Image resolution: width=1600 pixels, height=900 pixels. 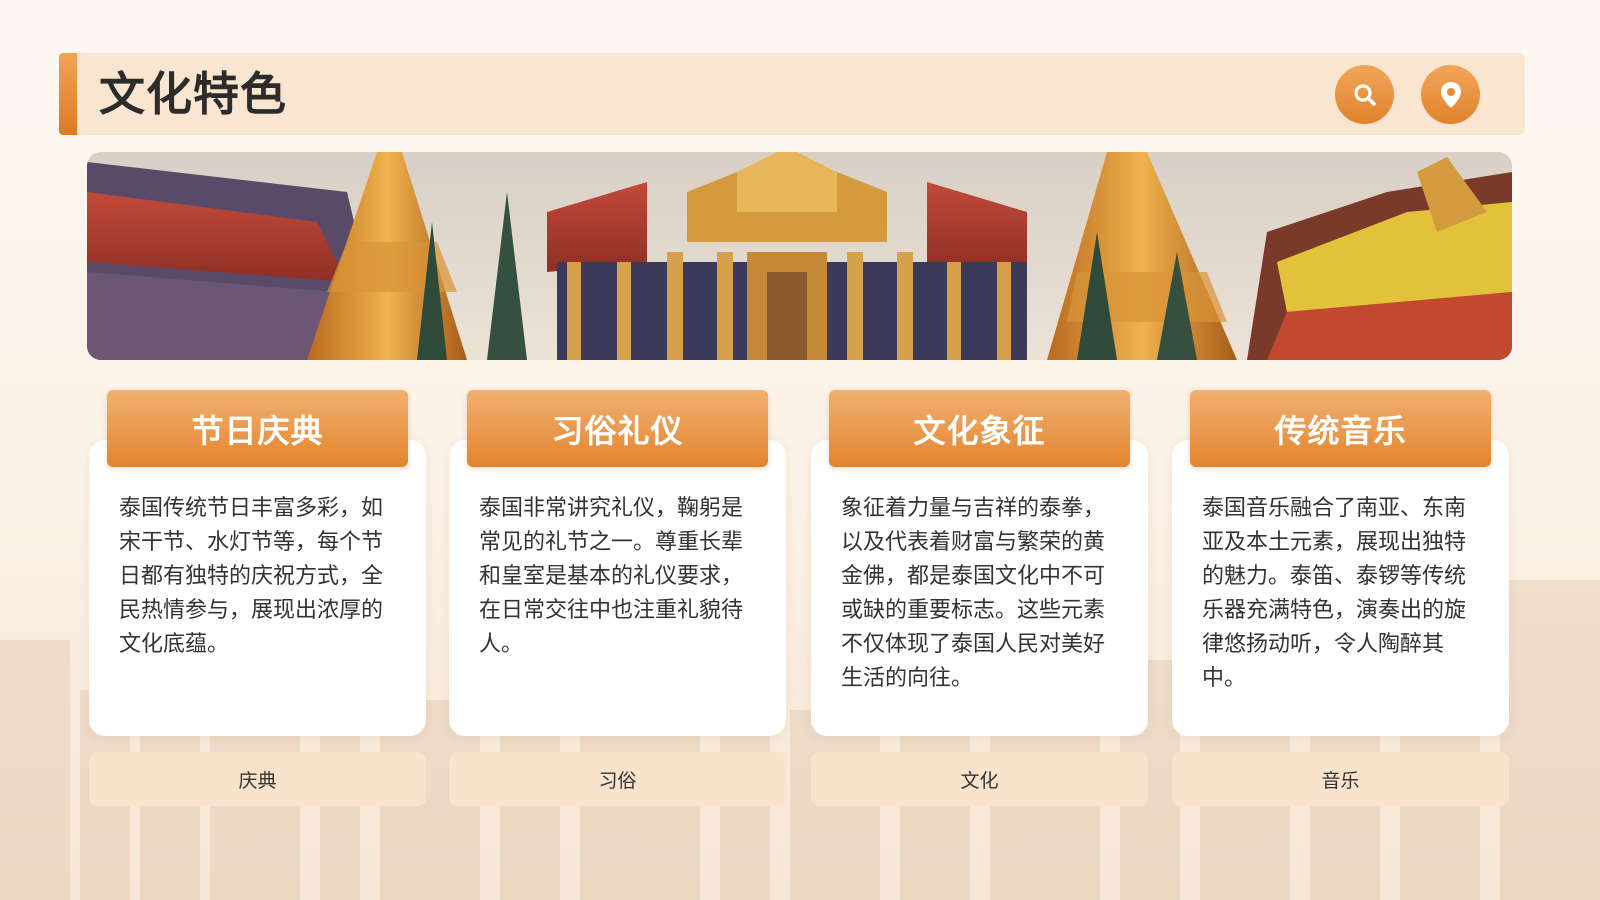 I want to click on card-symbols-title: 文化象征, so click(x=979, y=428).